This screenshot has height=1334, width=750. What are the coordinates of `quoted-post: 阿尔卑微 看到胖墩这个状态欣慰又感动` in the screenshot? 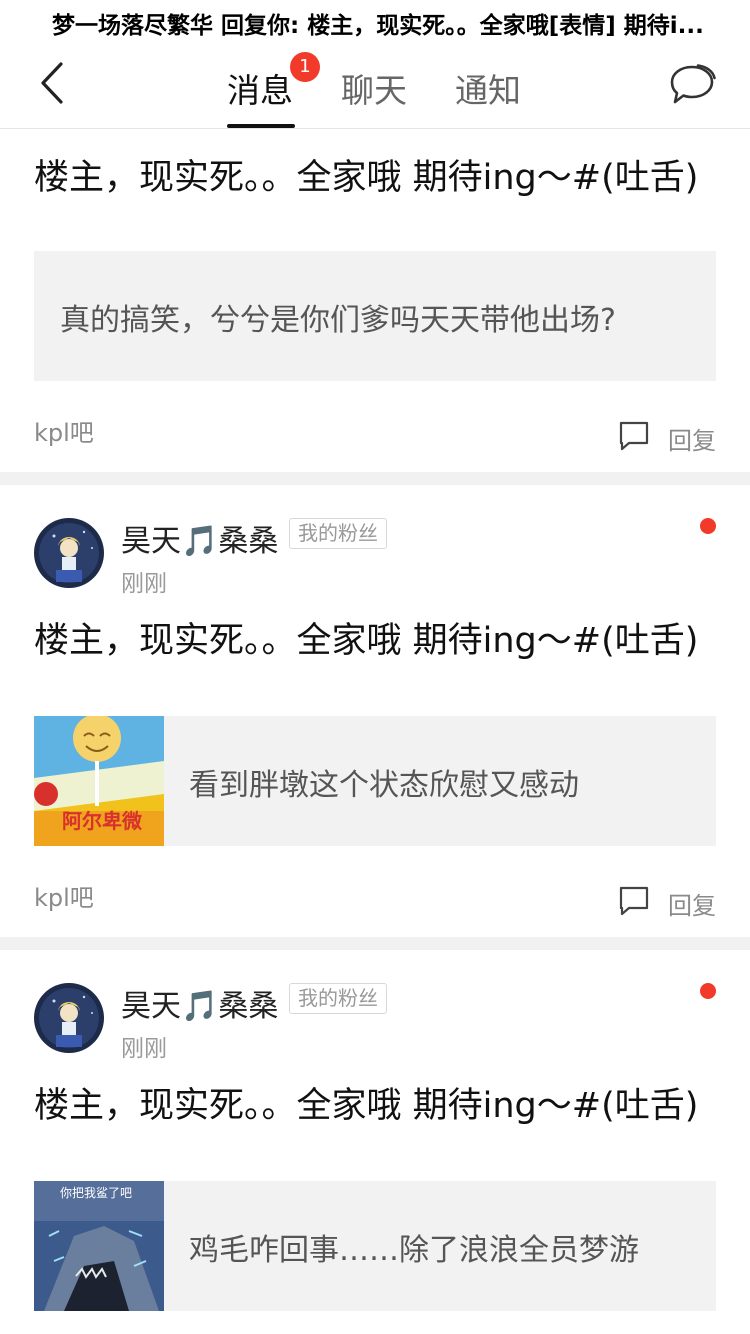 It's located at (375, 781).